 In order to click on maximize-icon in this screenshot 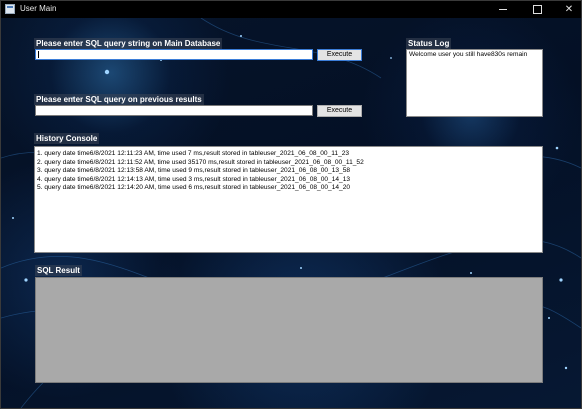, I will do `click(537, 9)`.